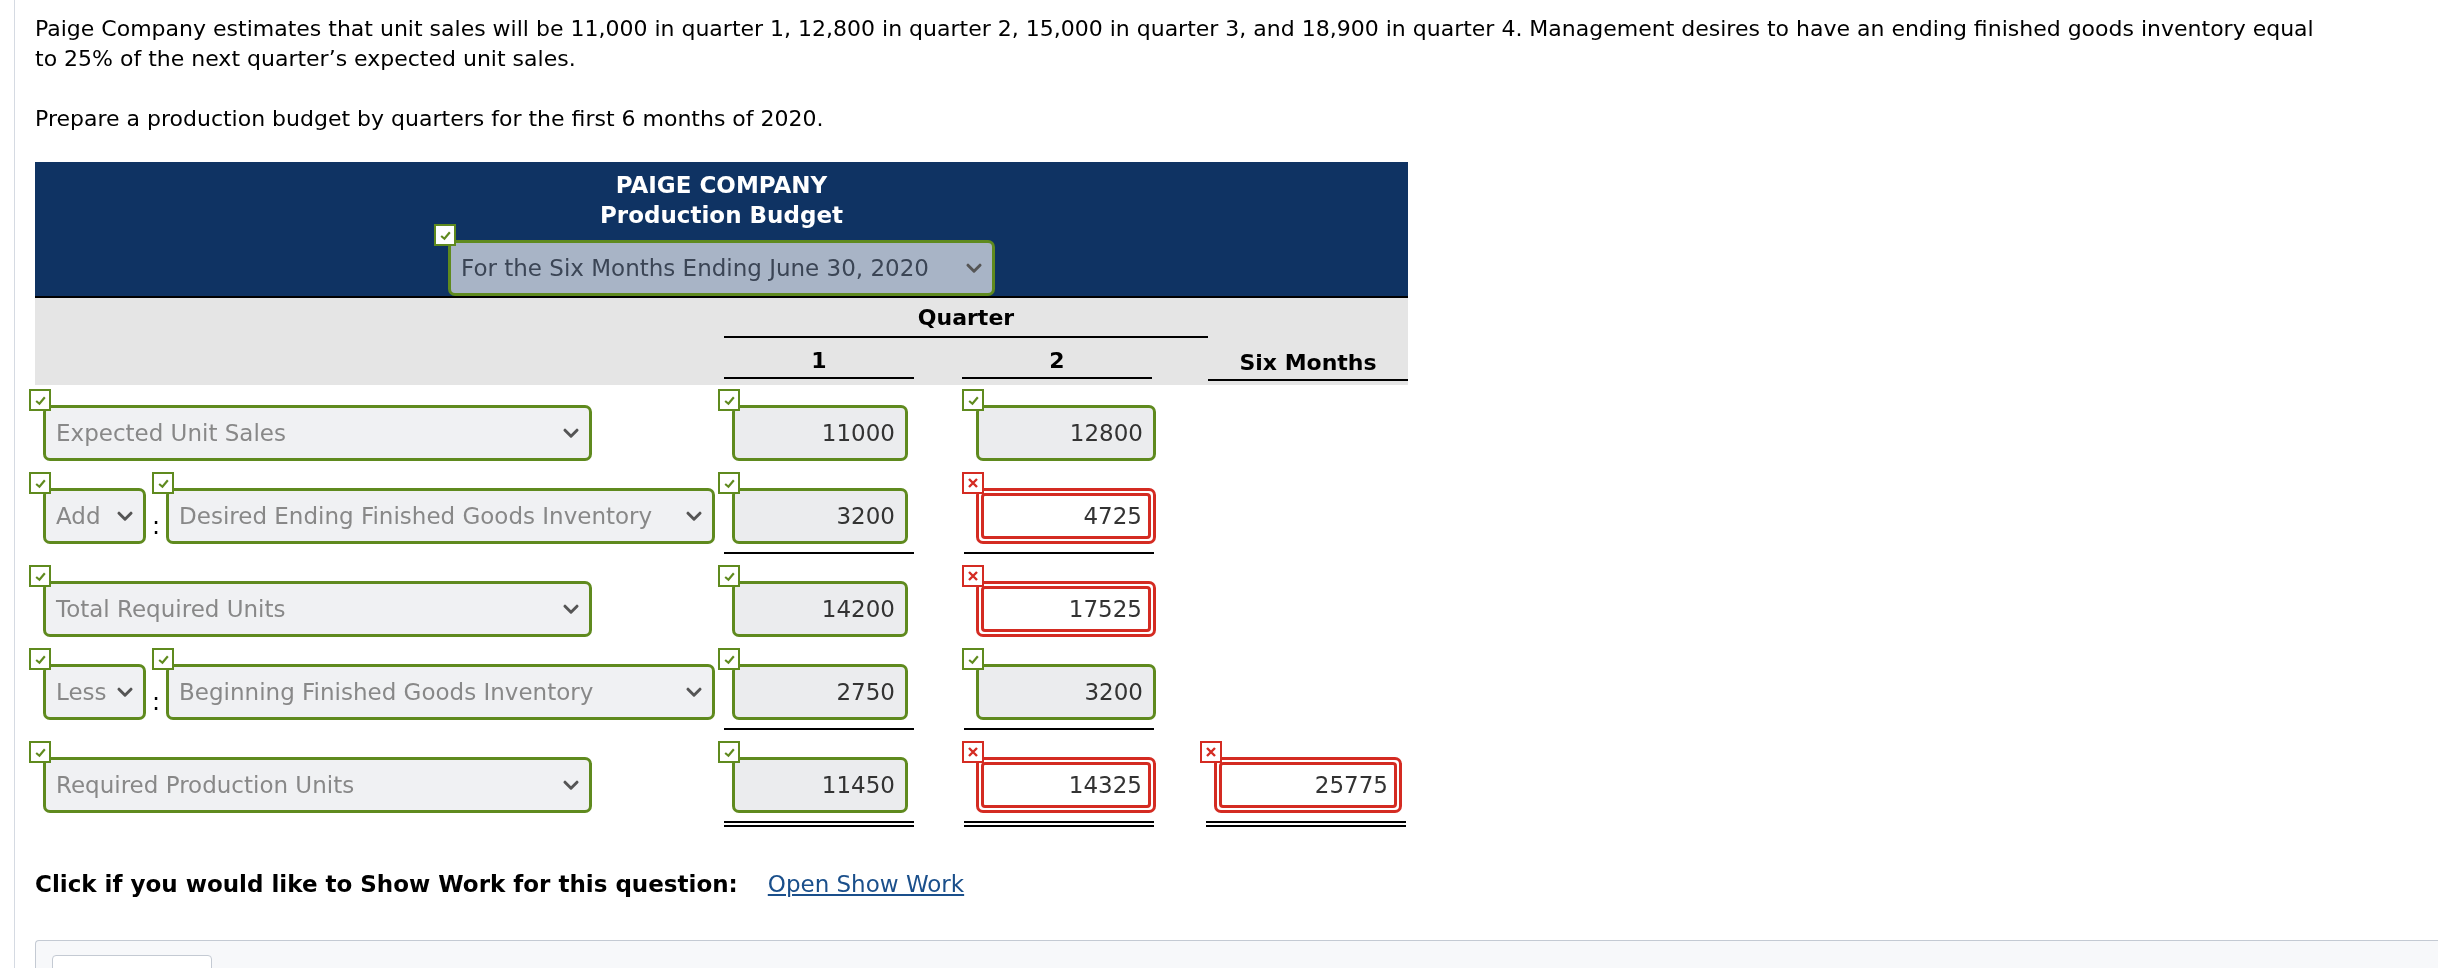 The width and height of the screenshot is (2438, 968). What do you see at coordinates (1308, 785) in the screenshot?
I see `number-field: 25775` at bounding box center [1308, 785].